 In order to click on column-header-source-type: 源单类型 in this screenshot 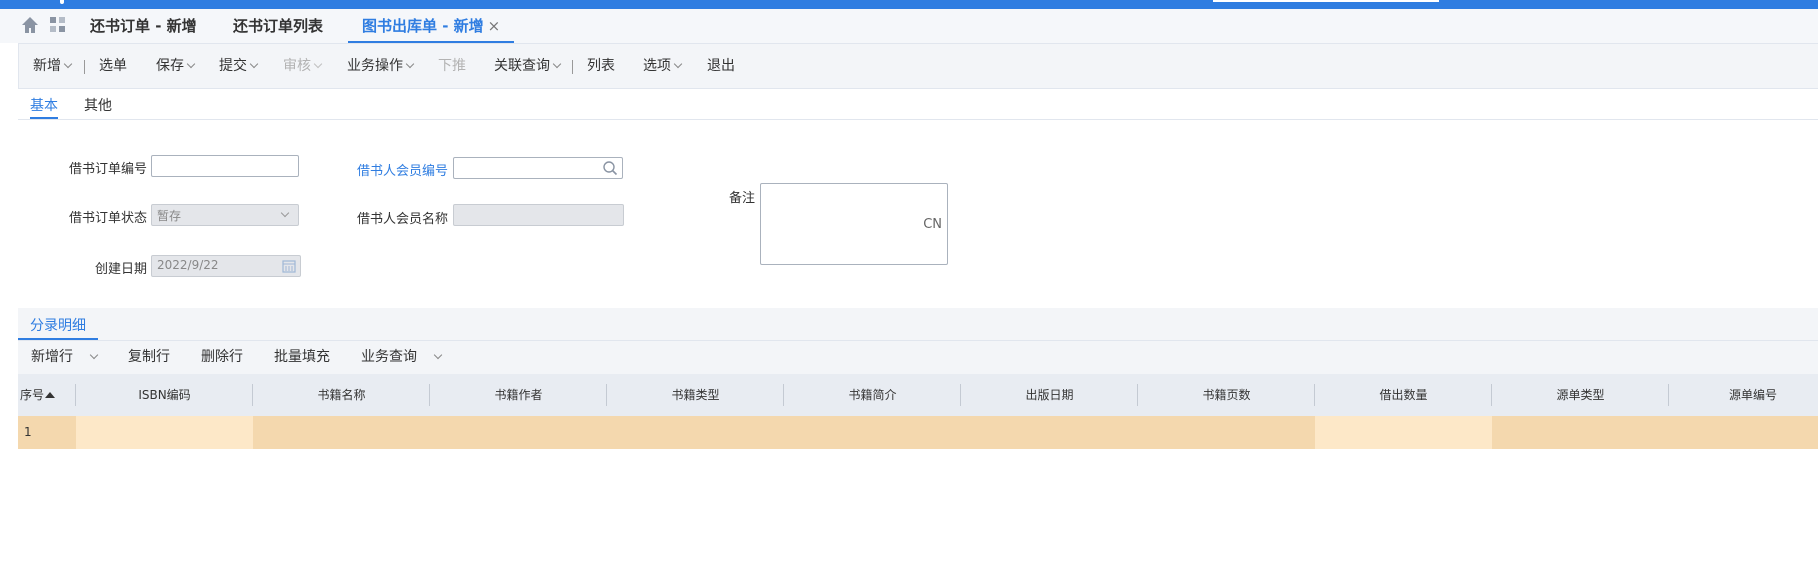, I will do `click(1580, 395)`.